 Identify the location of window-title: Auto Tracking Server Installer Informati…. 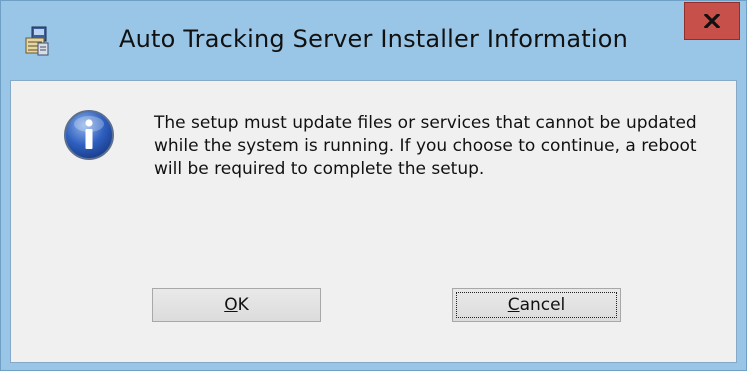
(373, 39).